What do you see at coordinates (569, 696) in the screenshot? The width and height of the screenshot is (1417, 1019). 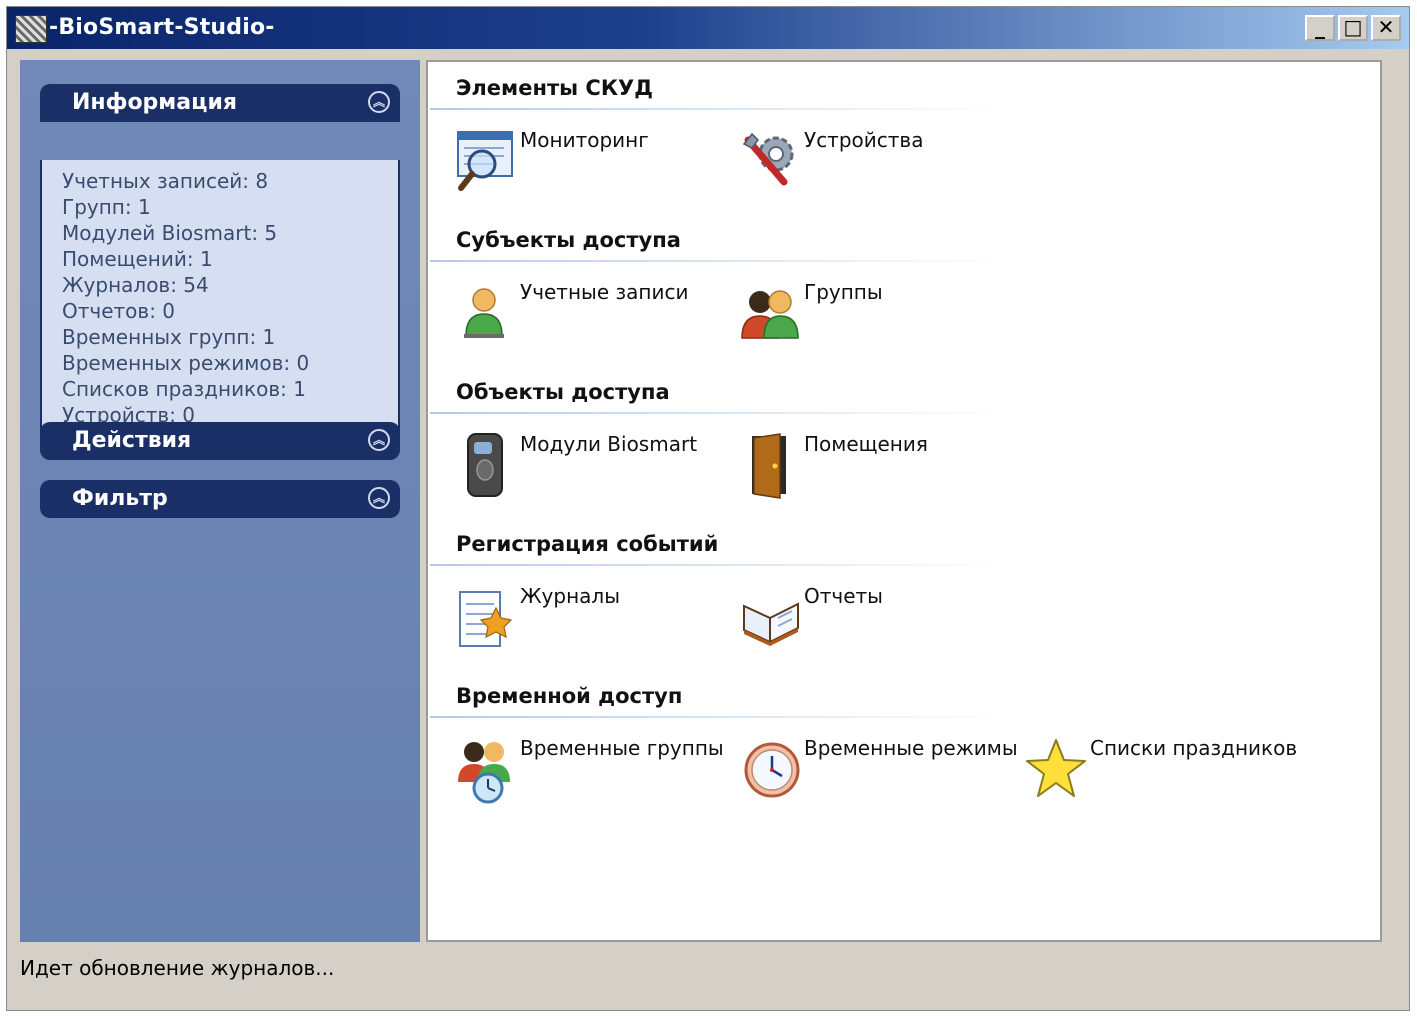 I see `section-title: Временной доступ` at bounding box center [569, 696].